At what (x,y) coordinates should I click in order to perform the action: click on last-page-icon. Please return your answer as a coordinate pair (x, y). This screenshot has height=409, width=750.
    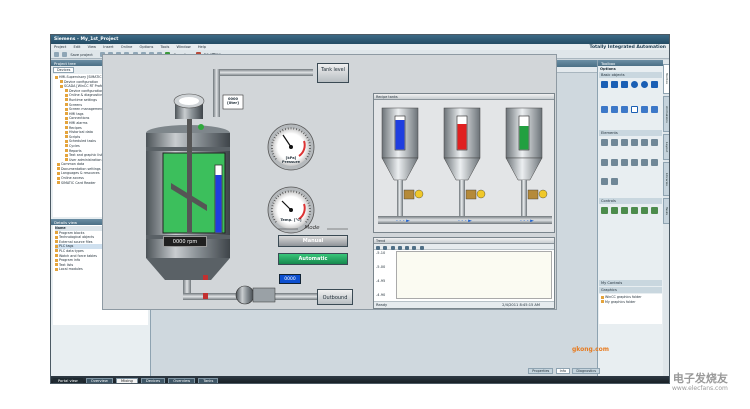
    Looking at the image, I should click on (421, 248).